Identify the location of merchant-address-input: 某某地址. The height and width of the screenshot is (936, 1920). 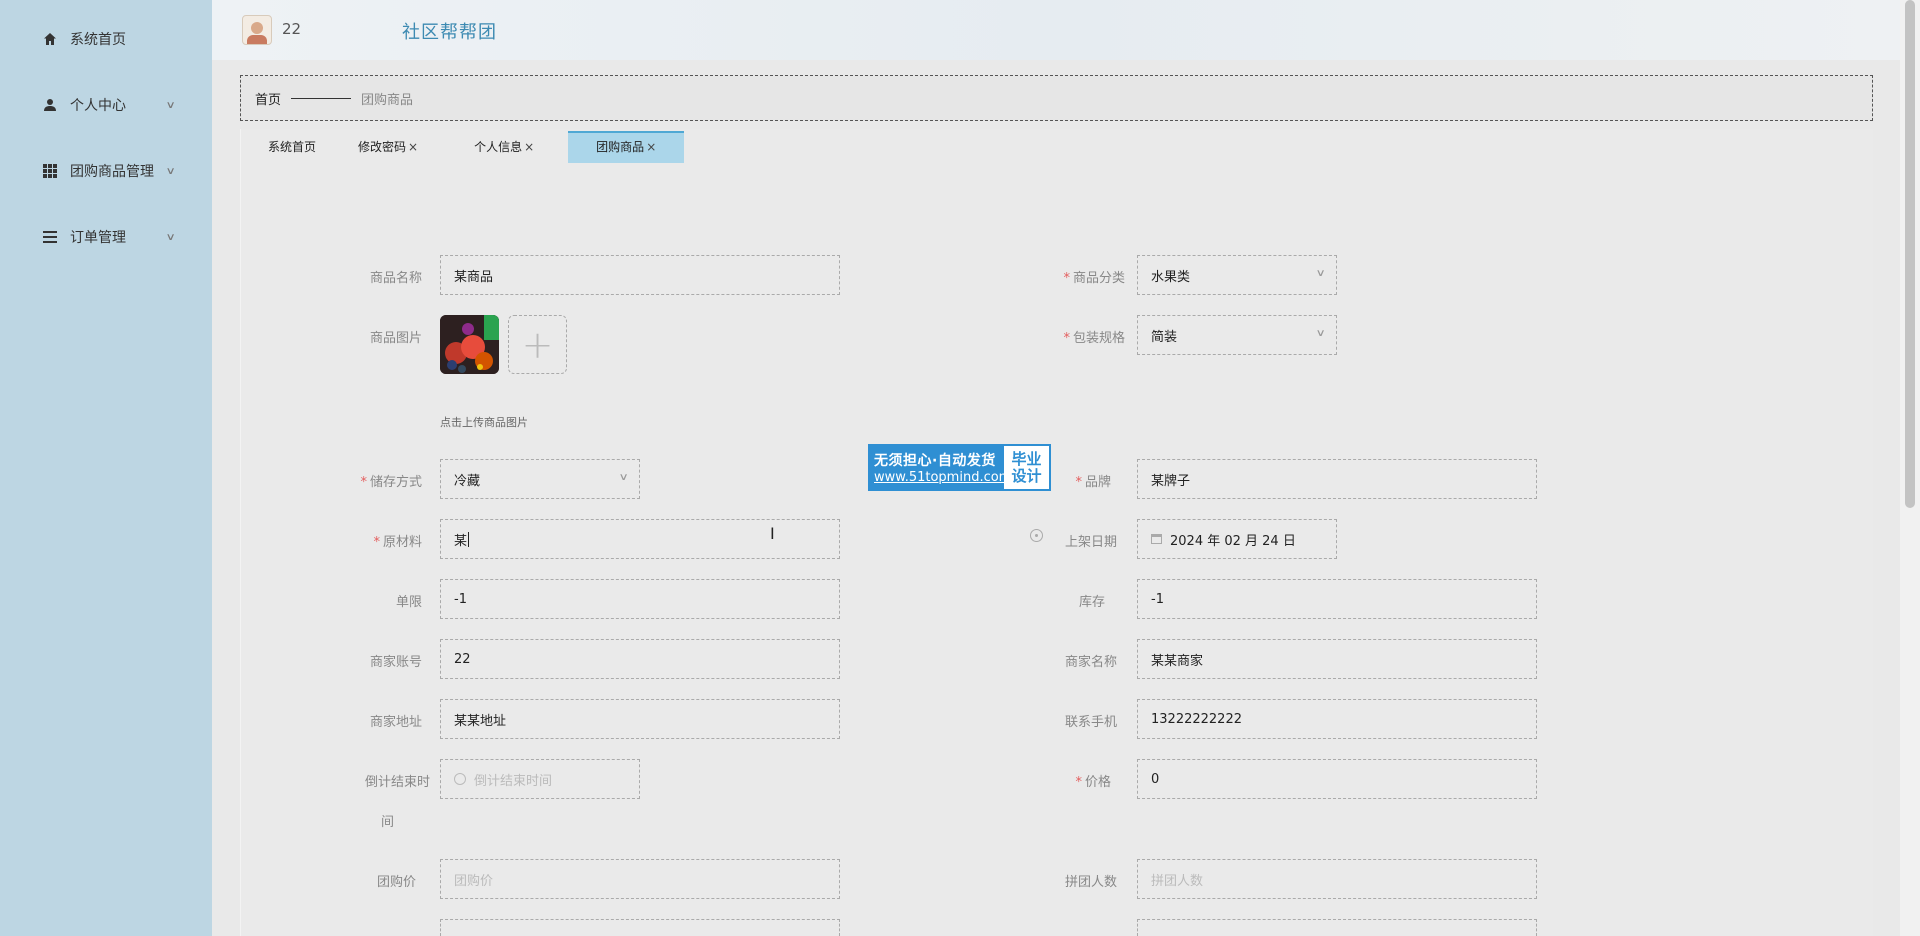
(640, 719).